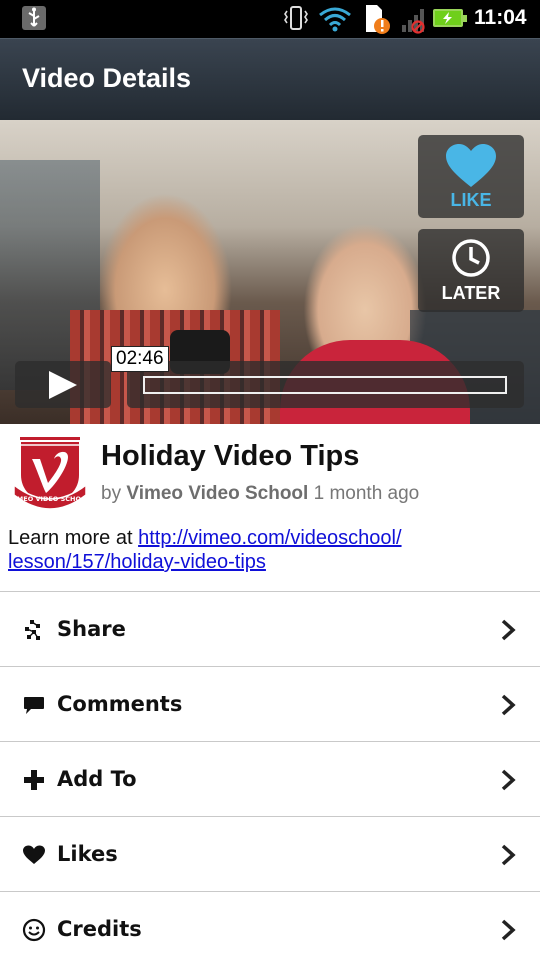 The width and height of the screenshot is (540, 966). Describe the element at coordinates (500, 17) in the screenshot. I see `clock: 11:04` at that location.